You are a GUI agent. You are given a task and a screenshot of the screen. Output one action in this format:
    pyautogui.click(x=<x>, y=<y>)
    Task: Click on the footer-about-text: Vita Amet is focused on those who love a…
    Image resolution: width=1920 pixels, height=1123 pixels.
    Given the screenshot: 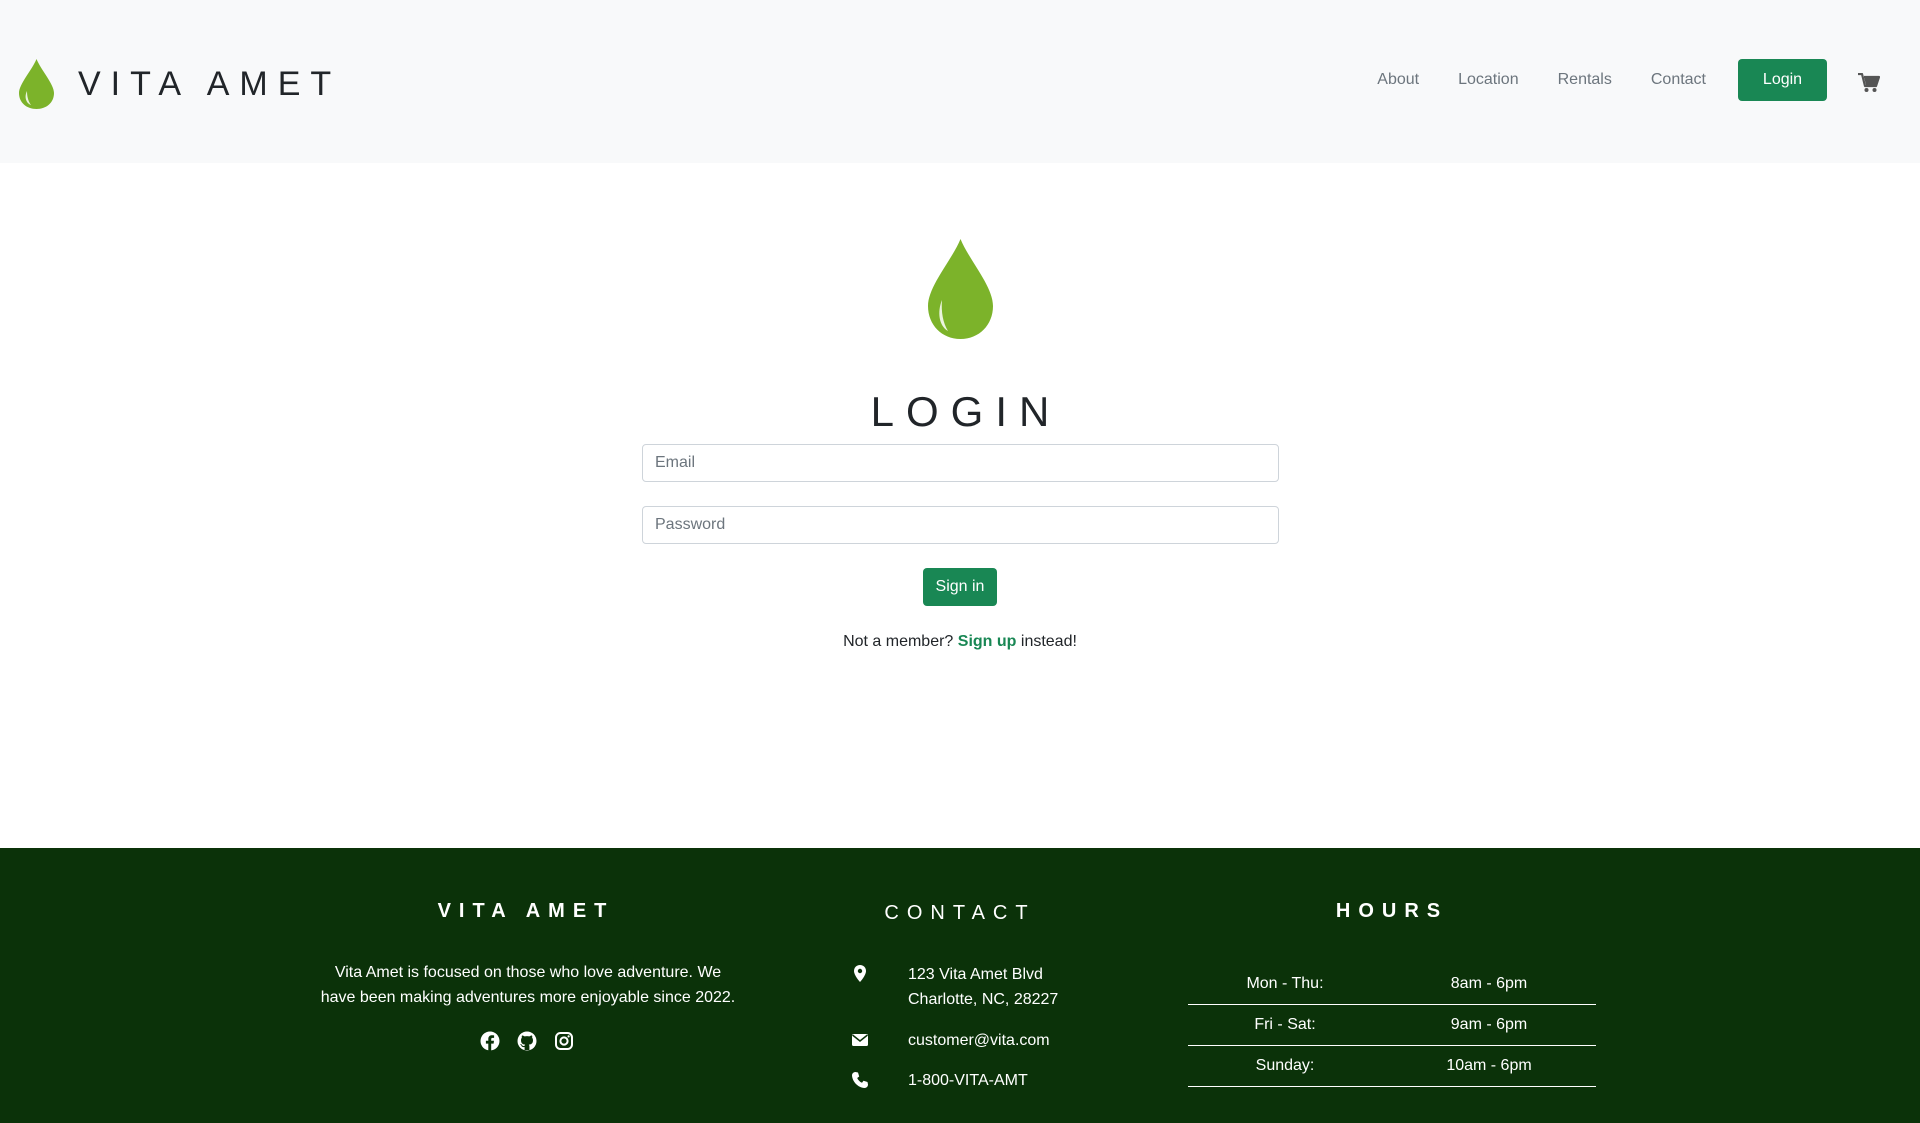 What is the action you would take?
    pyautogui.click(x=528, y=985)
    